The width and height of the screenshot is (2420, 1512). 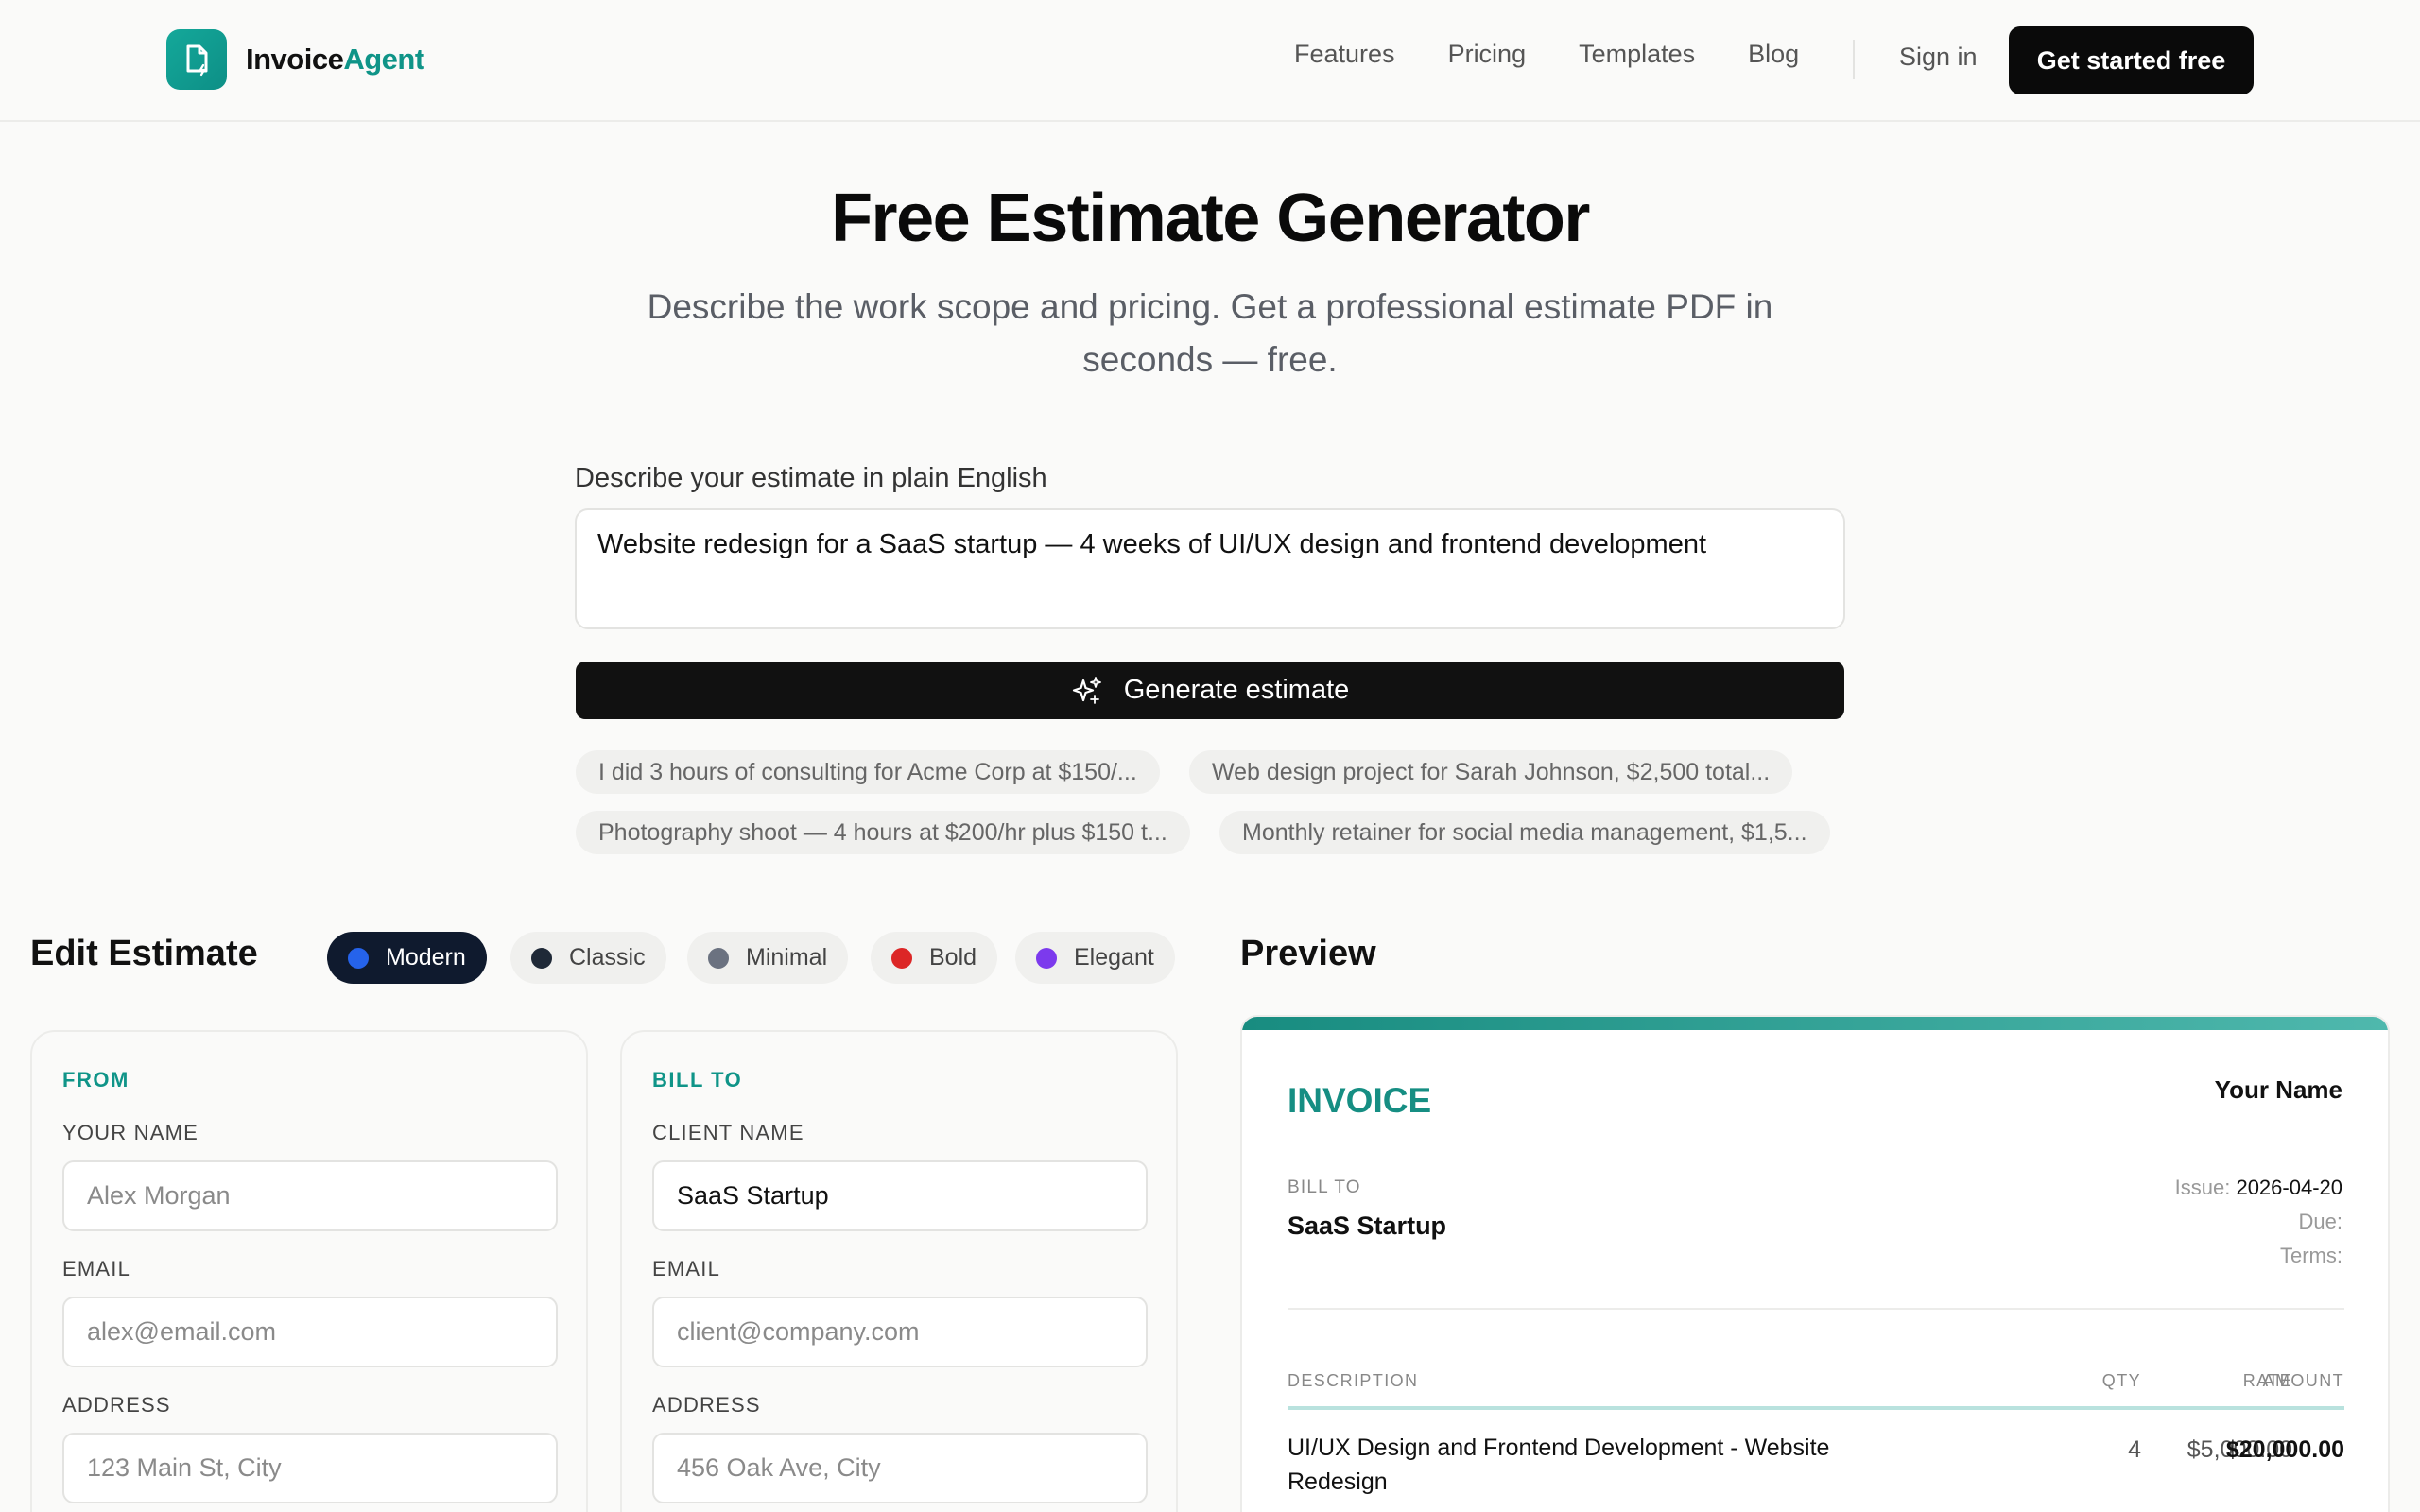 What do you see at coordinates (116, 1405) in the screenshot?
I see `from-address-label: ADDRESS` at bounding box center [116, 1405].